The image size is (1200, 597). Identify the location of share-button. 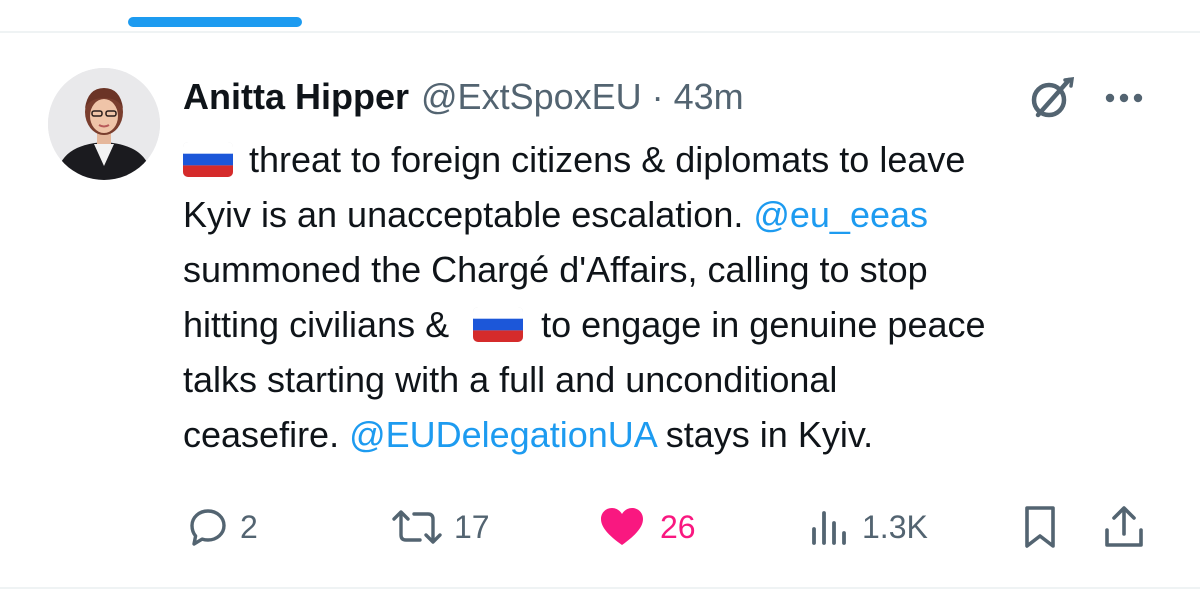
(1124, 527).